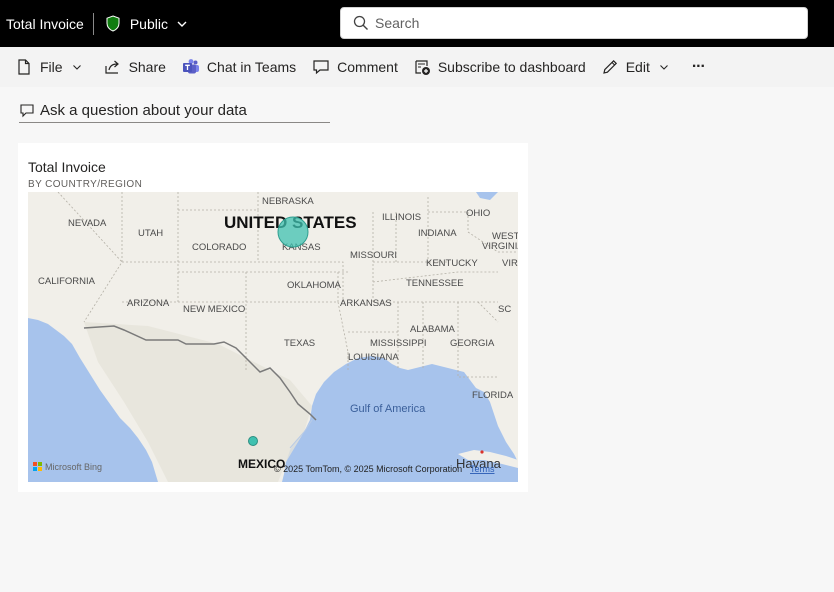 The width and height of the screenshot is (834, 592). What do you see at coordinates (299, 343) in the screenshot?
I see `svg-text: TEXAS` at bounding box center [299, 343].